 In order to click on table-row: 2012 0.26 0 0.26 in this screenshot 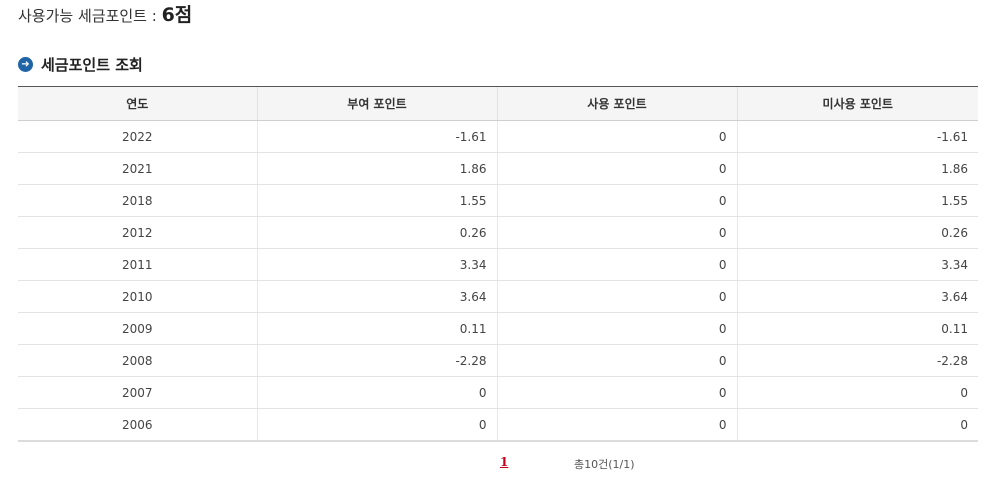, I will do `click(498, 232)`.